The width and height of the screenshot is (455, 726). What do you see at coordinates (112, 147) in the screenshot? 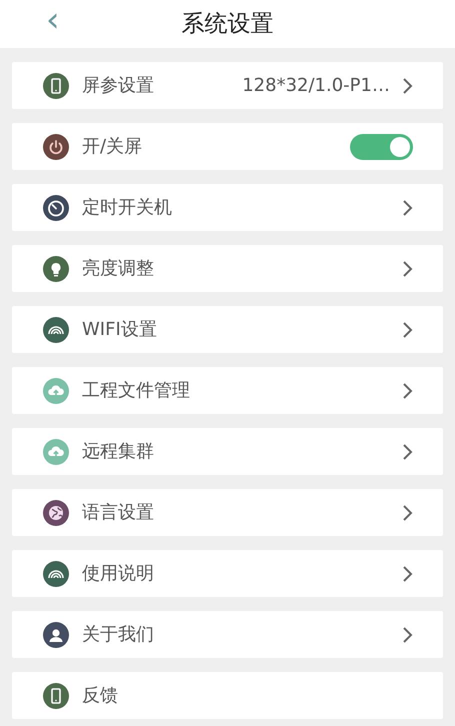
I see `setting-label: 开/关屏` at bounding box center [112, 147].